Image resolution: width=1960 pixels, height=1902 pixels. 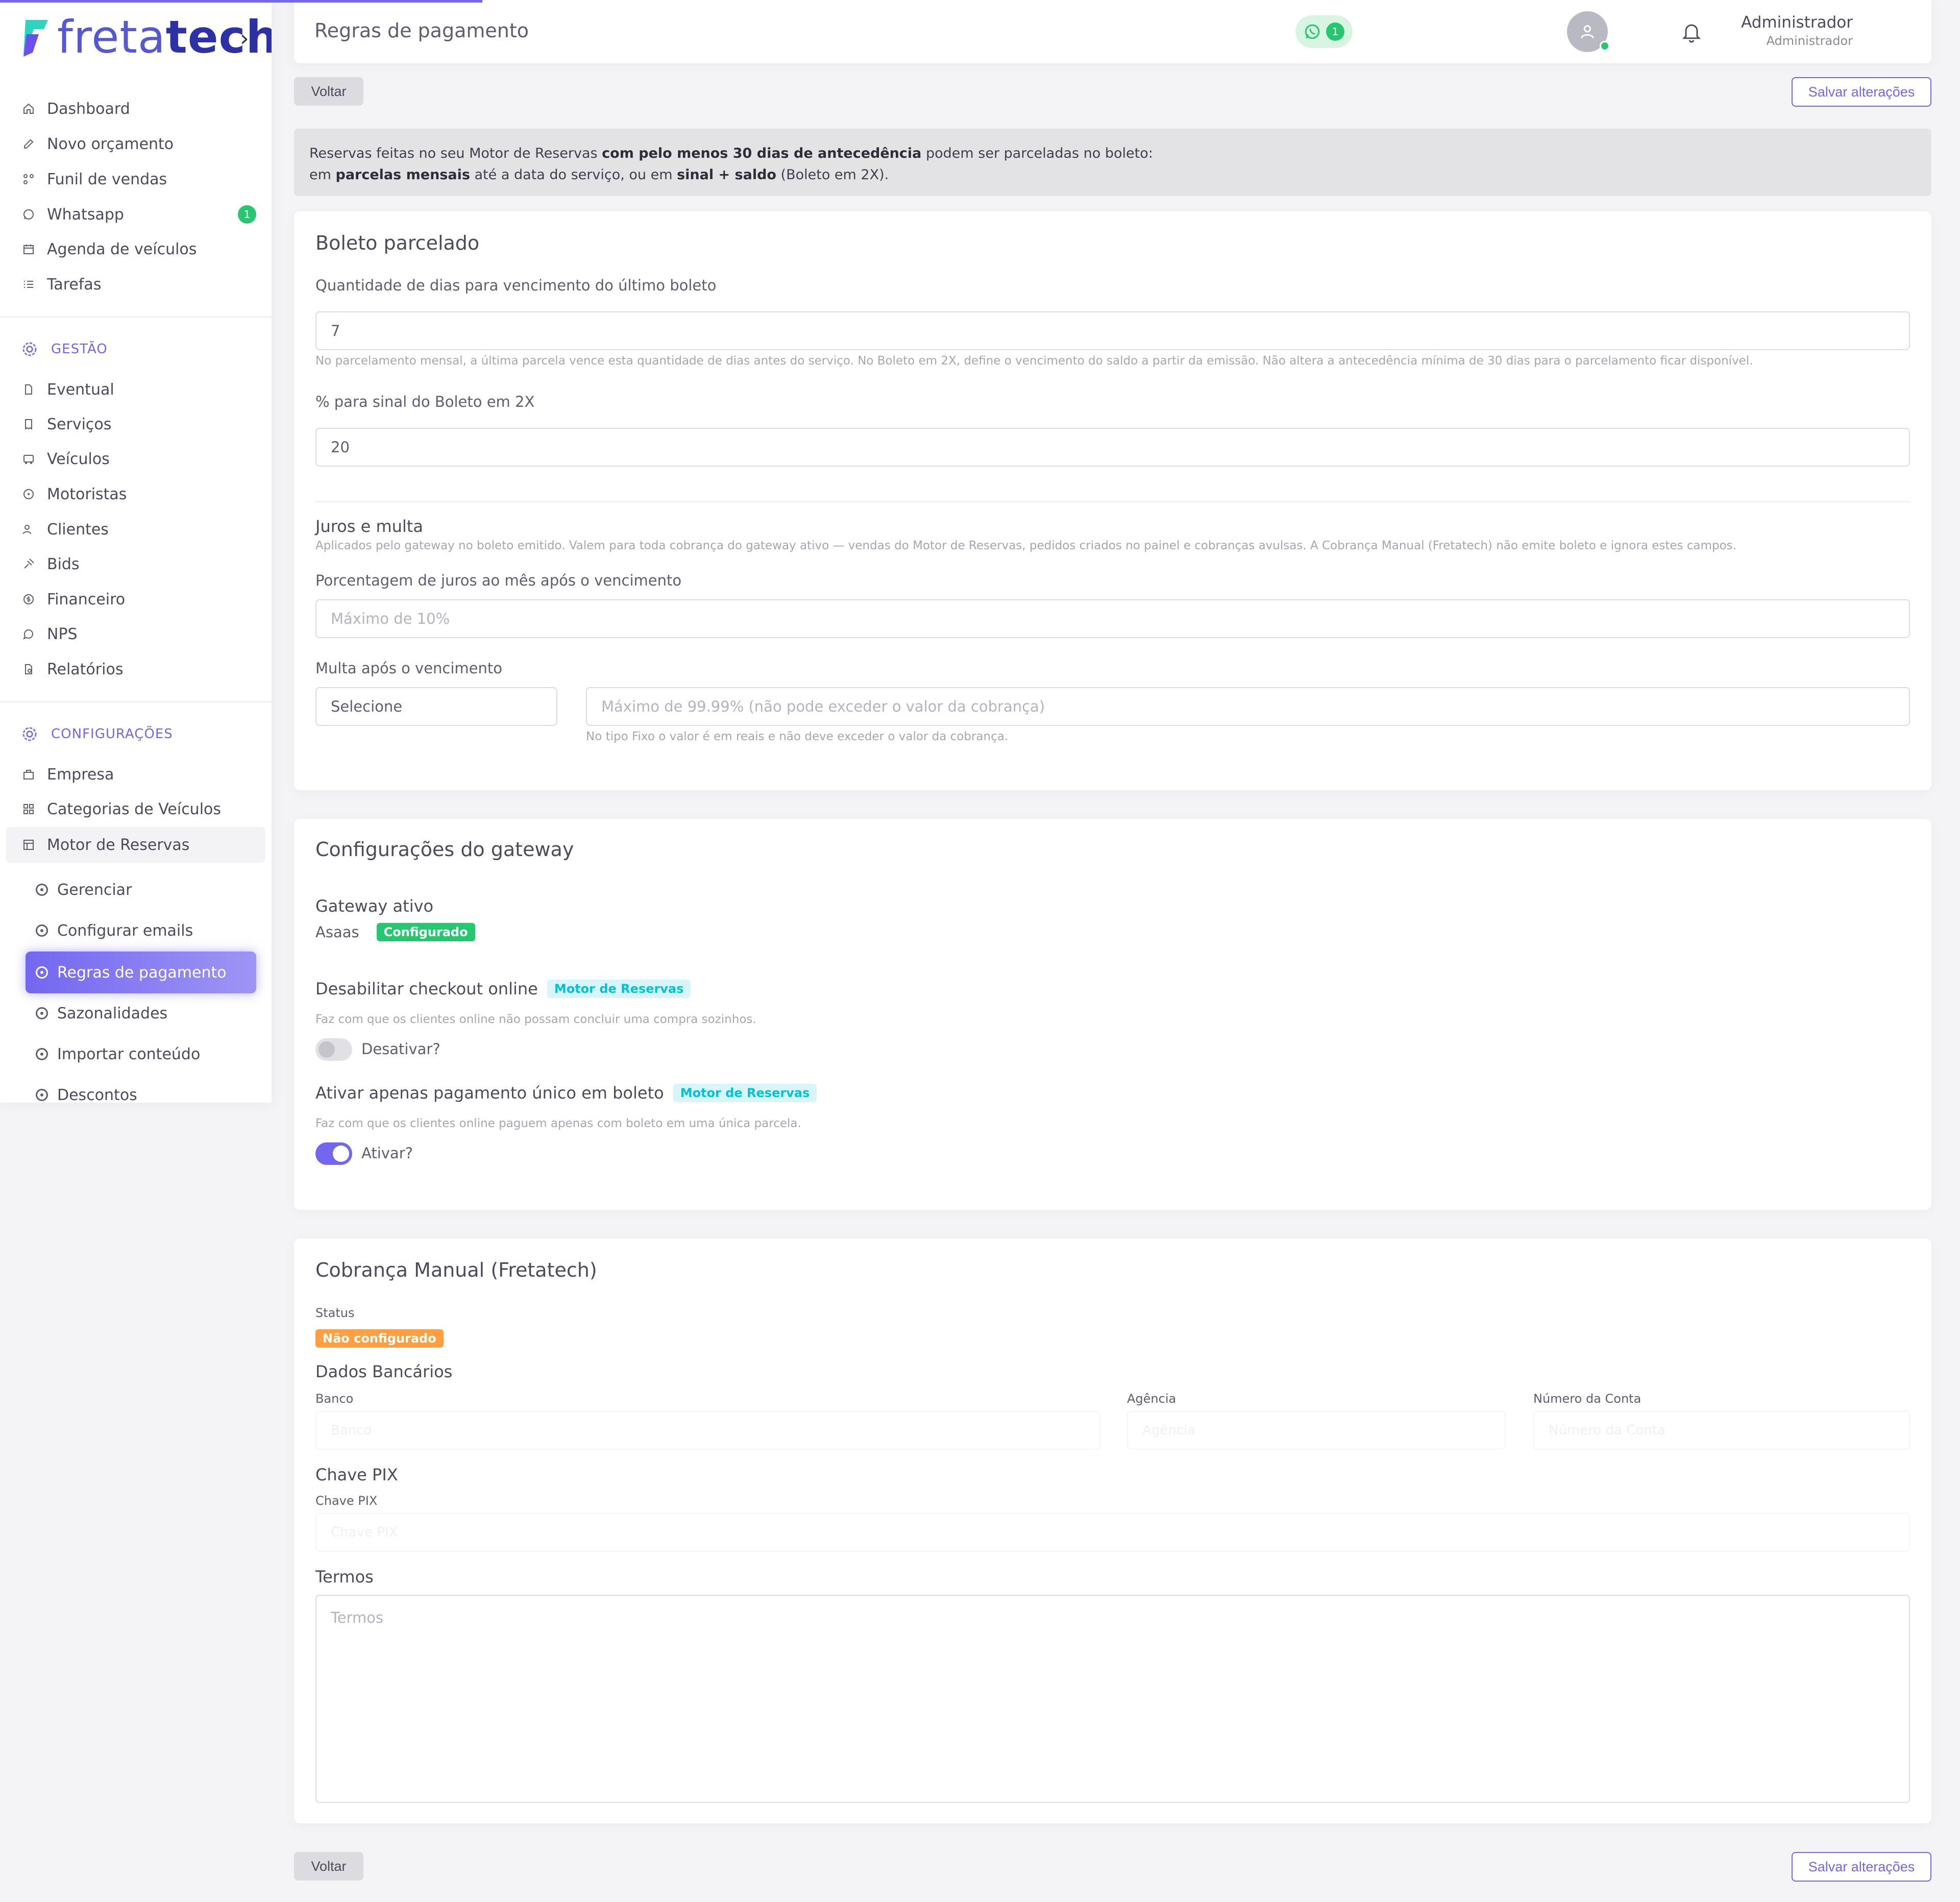 What do you see at coordinates (97, 1094) in the screenshot?
I see `sidebar-subitem-label: Descontos` at bounding box center [97, 1094].